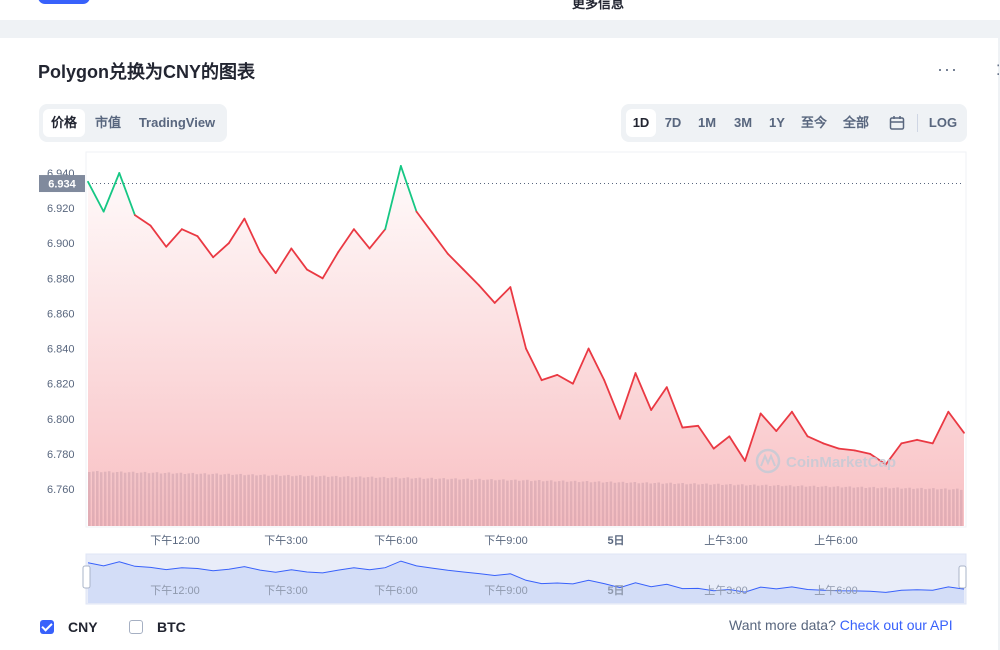 The height and width of the screenshot is (650, 1000). Describe the element at coordinates (61, 490) in the screenshot. I see `y-tick-label: 6.760` at that location.